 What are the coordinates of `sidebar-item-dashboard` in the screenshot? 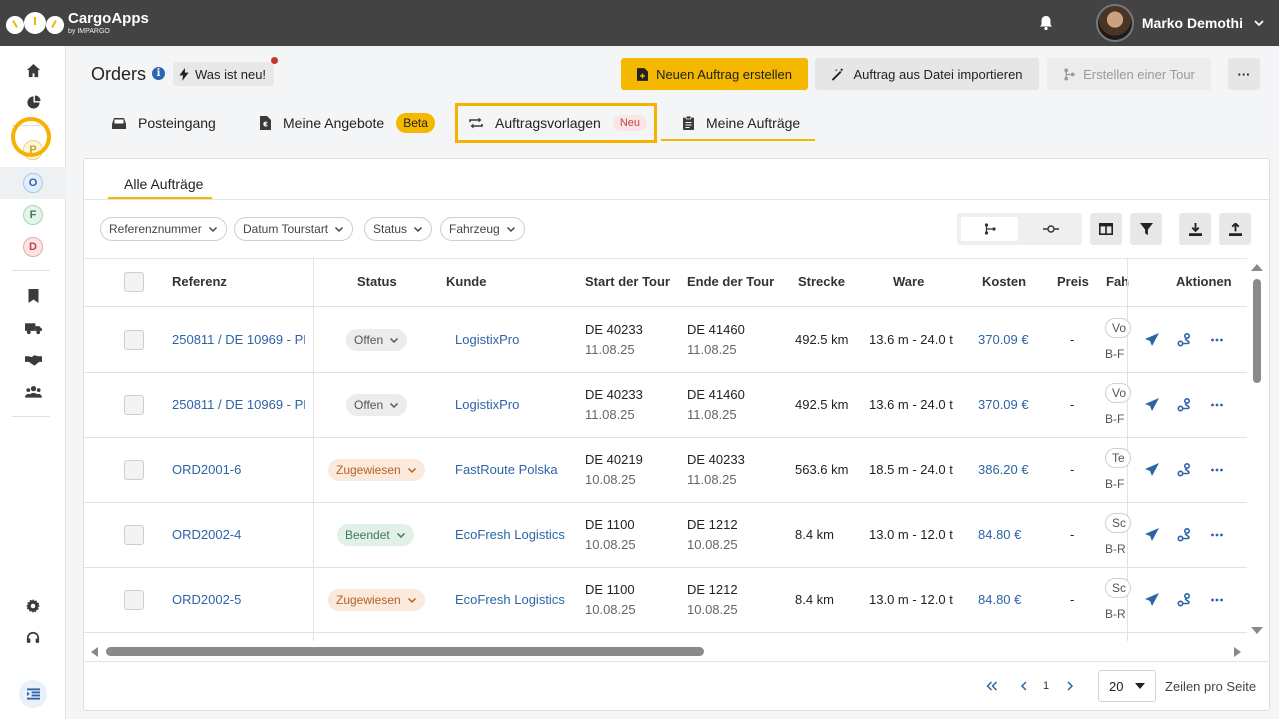 It's located at (33, 102).